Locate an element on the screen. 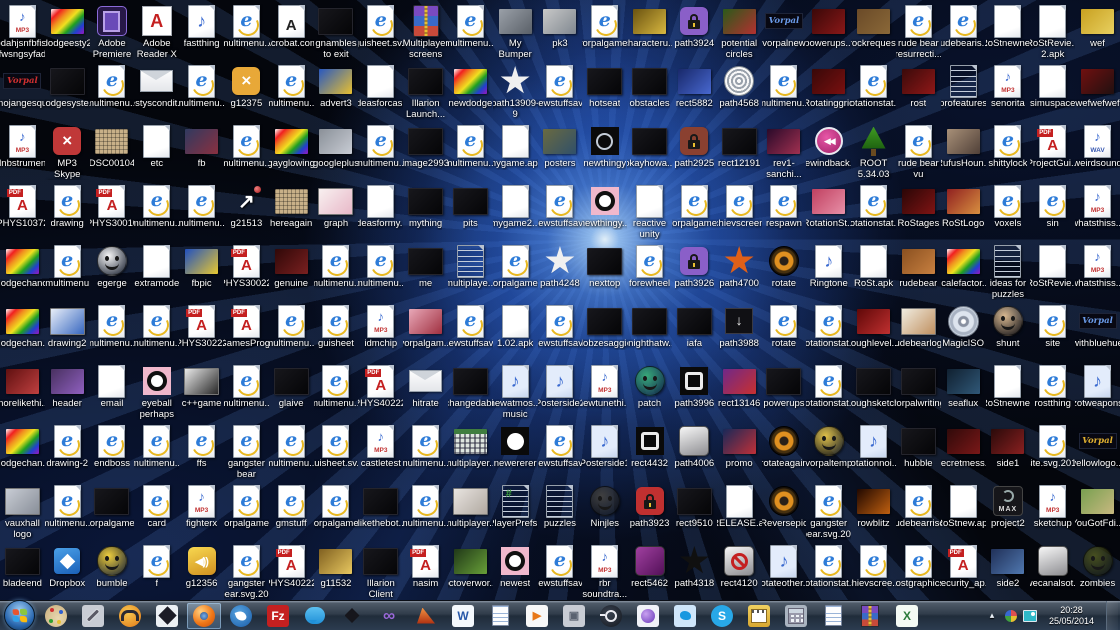  calculator is located at coordinates (796, 616).